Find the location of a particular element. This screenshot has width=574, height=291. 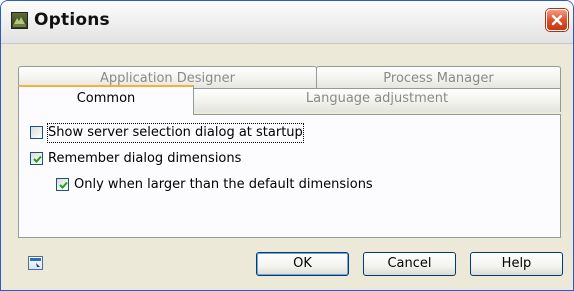

close-icon is located at coordinates (557, 20).